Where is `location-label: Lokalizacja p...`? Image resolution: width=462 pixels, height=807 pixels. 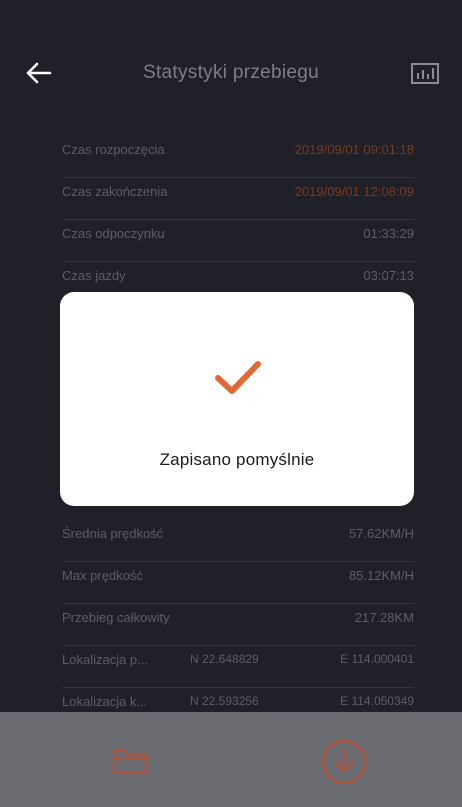
location-label: Lokalizacja p... is located at coordinates (105, 659).